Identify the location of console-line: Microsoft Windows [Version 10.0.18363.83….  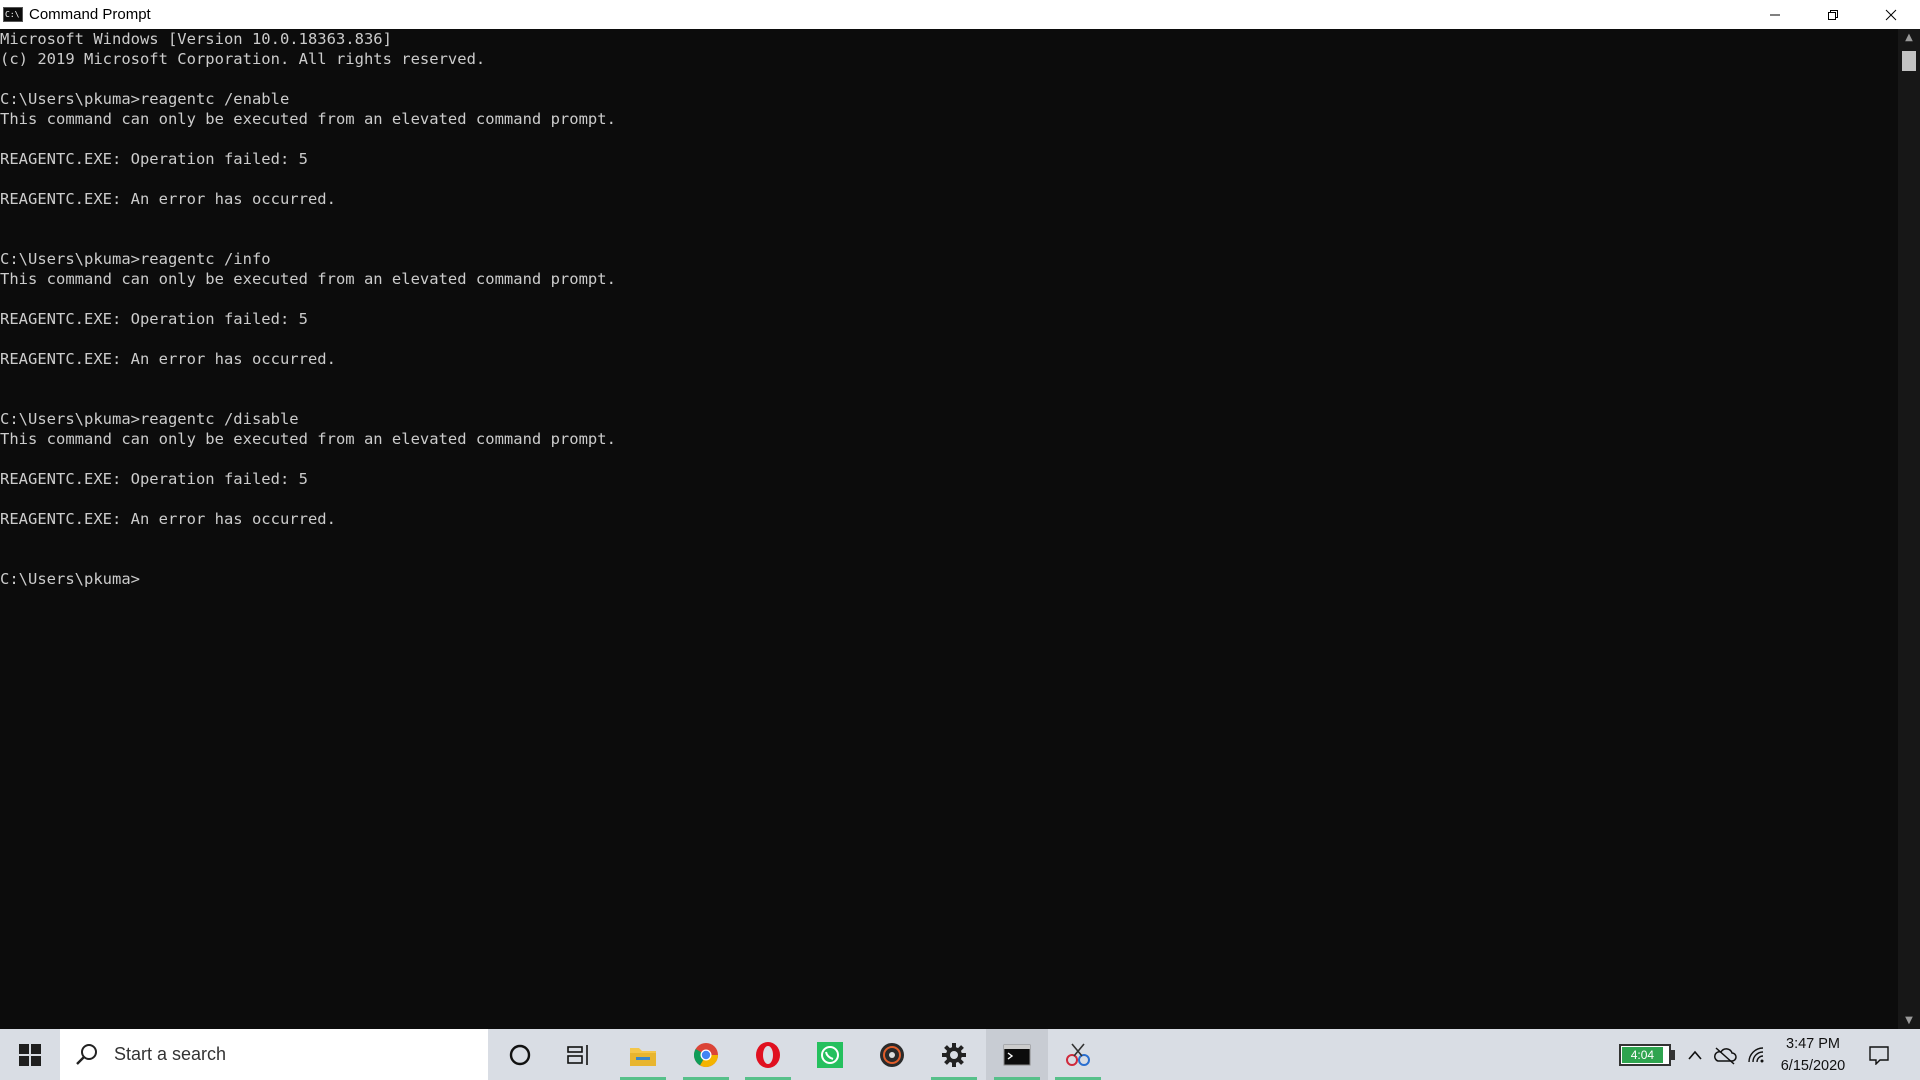
(196, 39).